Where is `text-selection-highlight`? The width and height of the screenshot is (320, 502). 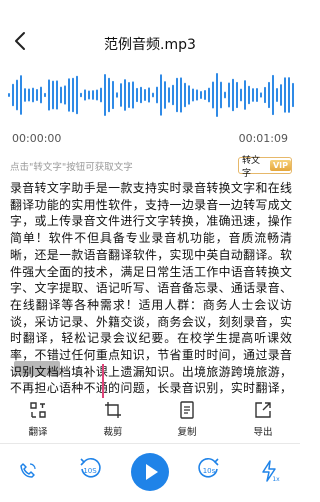 text-selection-highlight is located at coordinates (37, 368).